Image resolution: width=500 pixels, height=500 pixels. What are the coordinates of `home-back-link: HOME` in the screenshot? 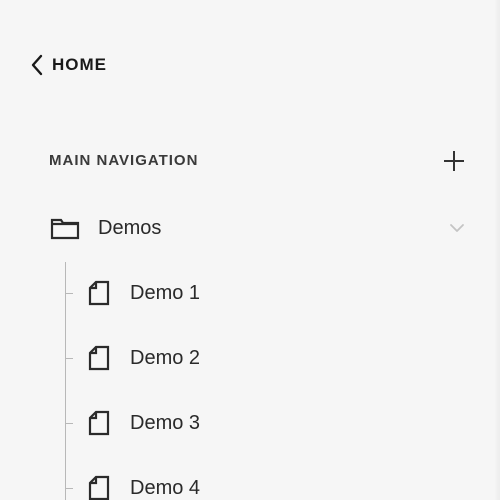 It's located at (68, 65).